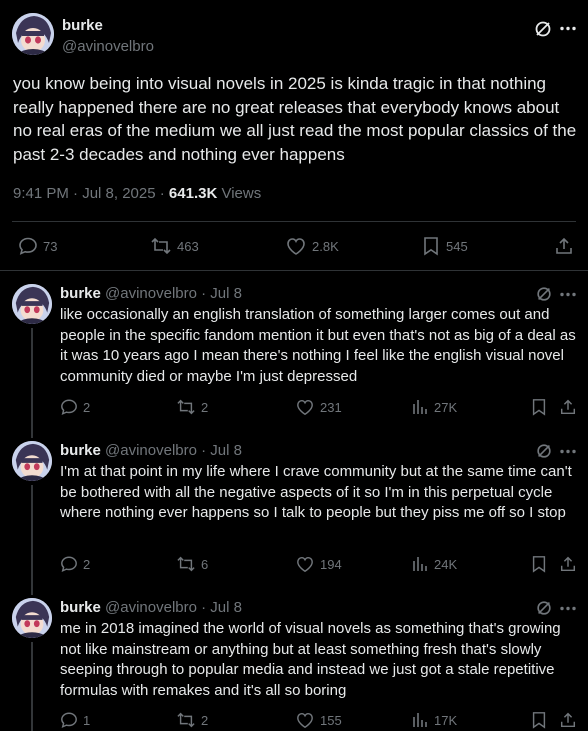 The width and height of the screenshot is (588, 731). What do you see at coordinates (331, 720) in the screenshot?
I see `like-count: 155` at bounding box center [331, 720].